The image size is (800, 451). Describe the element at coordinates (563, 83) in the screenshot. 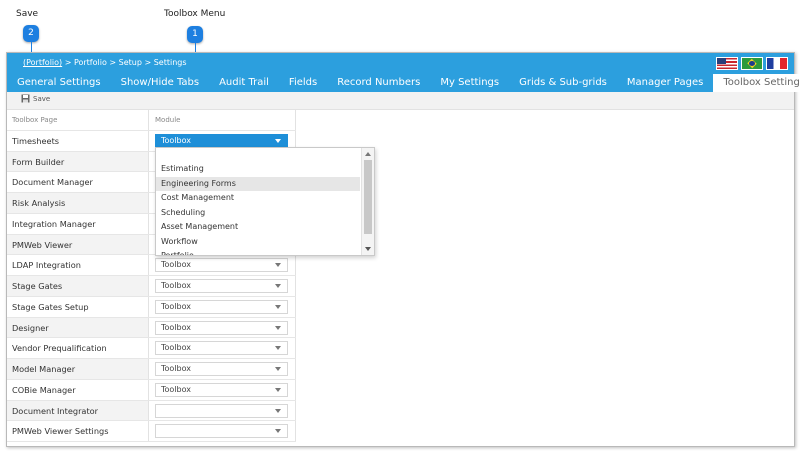

I see `tab-grids-sub-grids: Grids & Sub-grids` at that location.